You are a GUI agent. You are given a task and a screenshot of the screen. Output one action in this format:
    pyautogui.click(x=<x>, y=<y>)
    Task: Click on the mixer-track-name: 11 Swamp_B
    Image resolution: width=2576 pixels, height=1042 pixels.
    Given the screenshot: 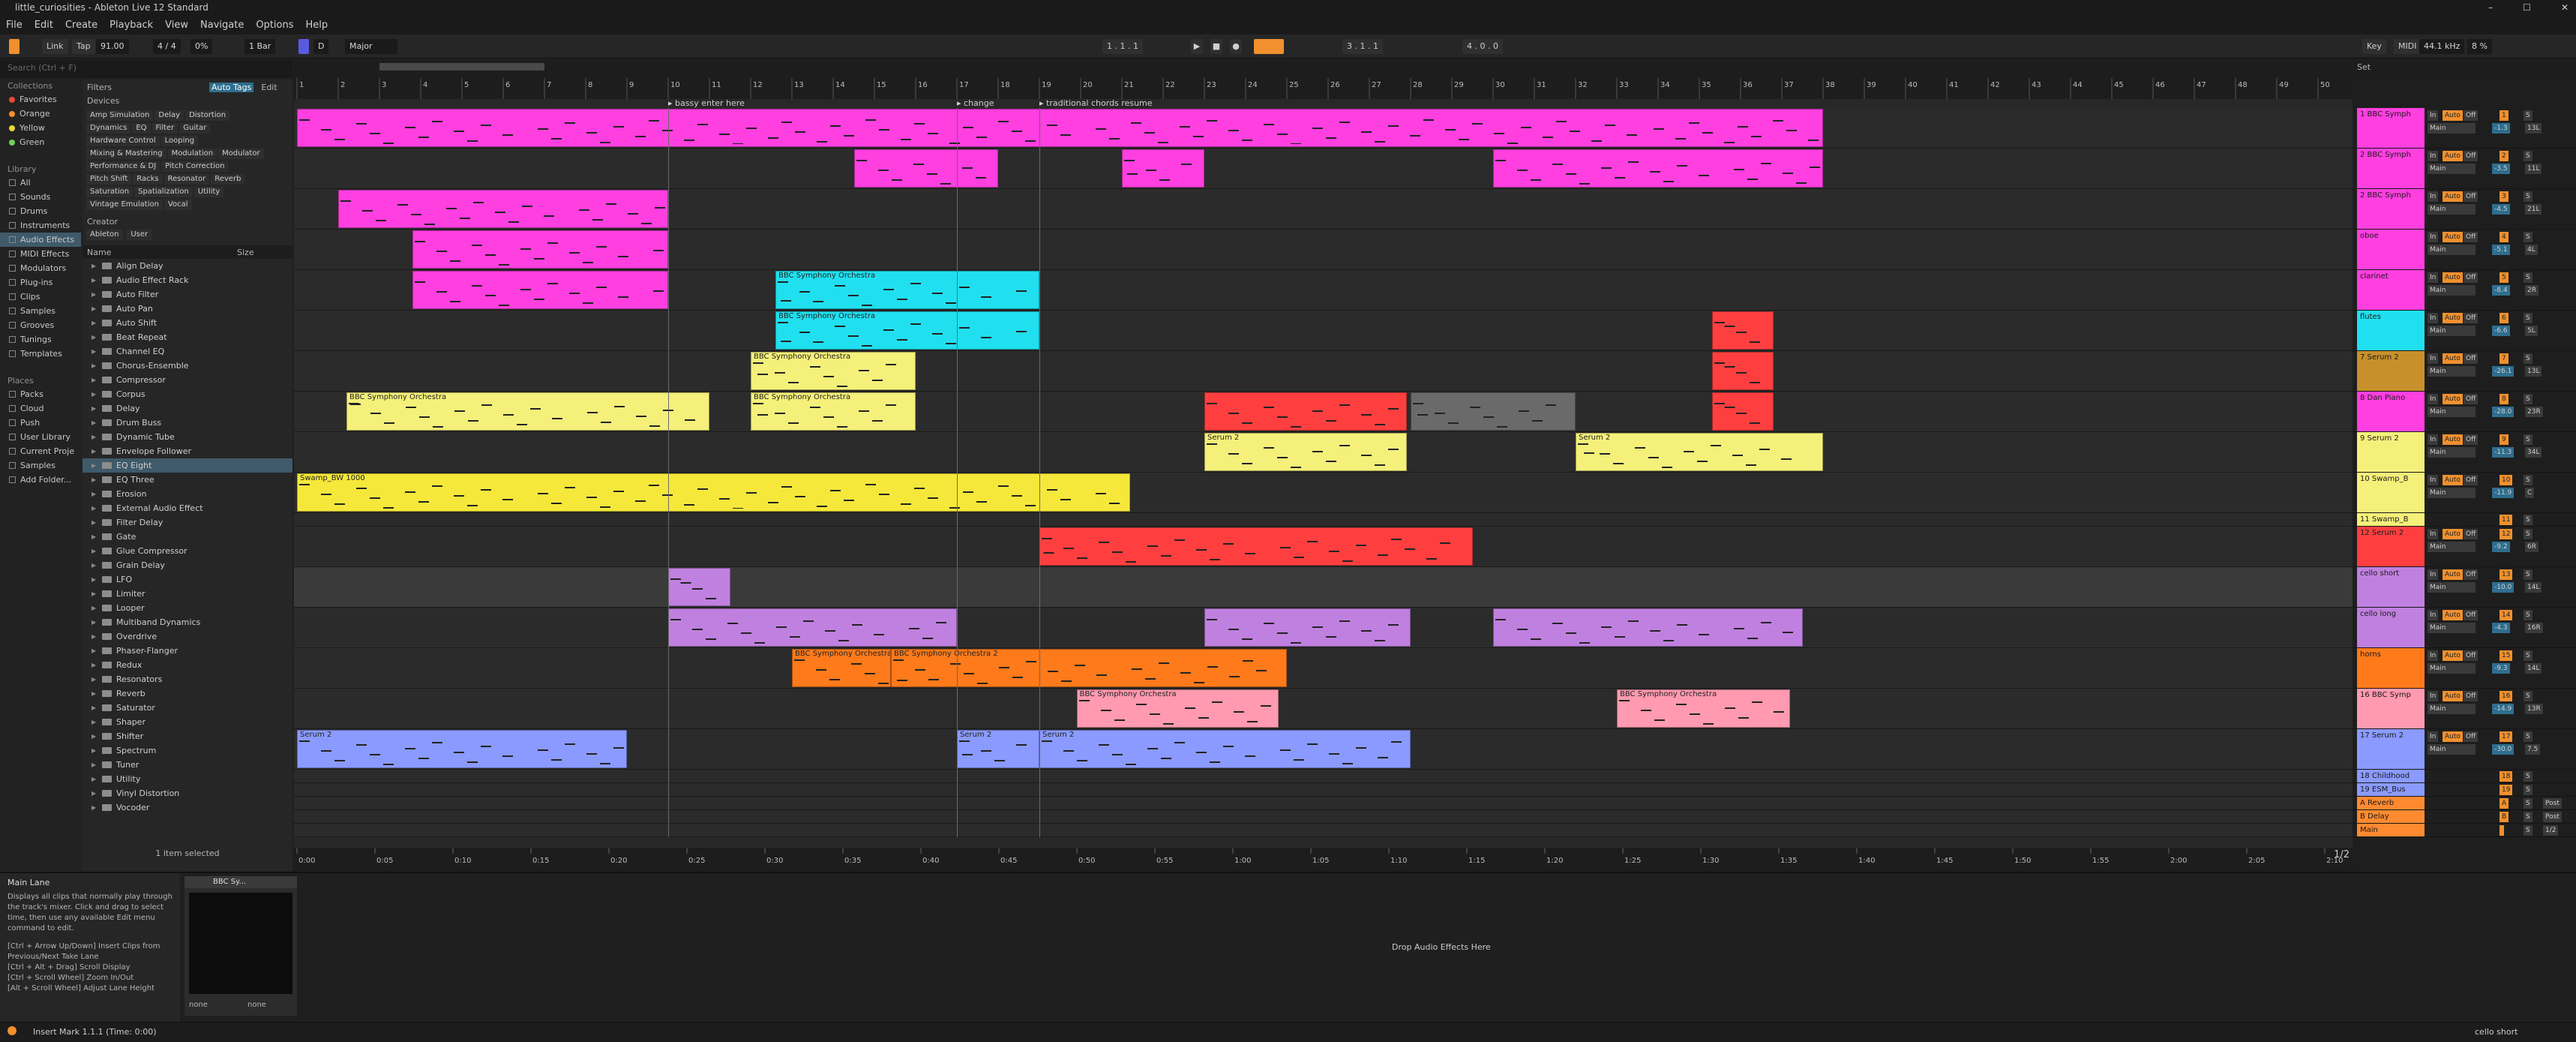 What is the action you would take?
    pyautogui.click(x=2391, y=519)
    